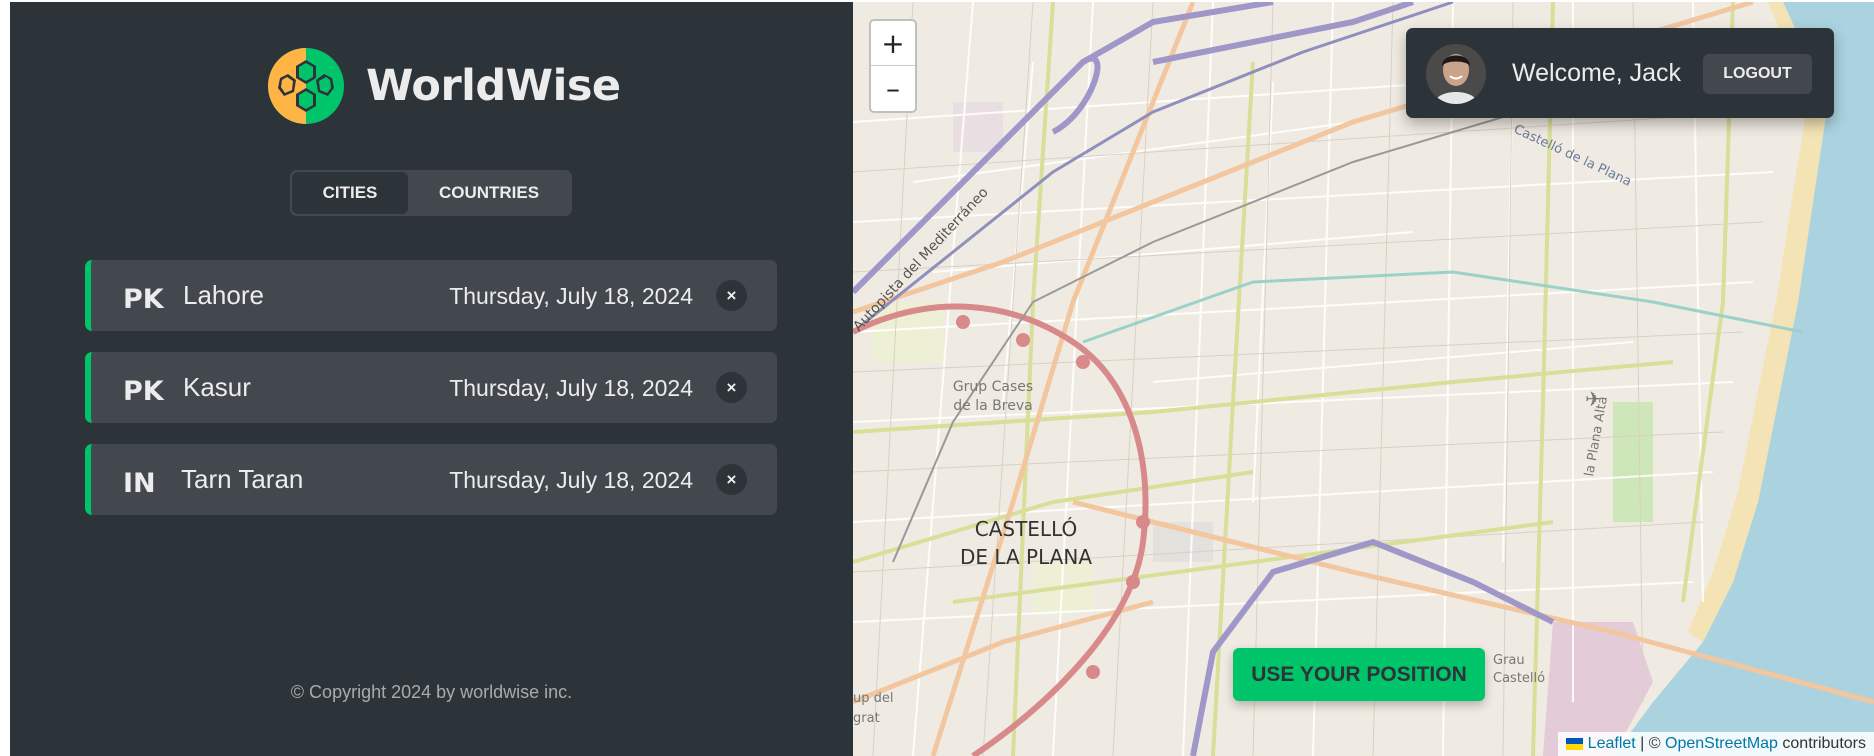 This screenshot has width=1874, height=756. I want to click on map-label-locality: de la Breva, so click(992, 406).